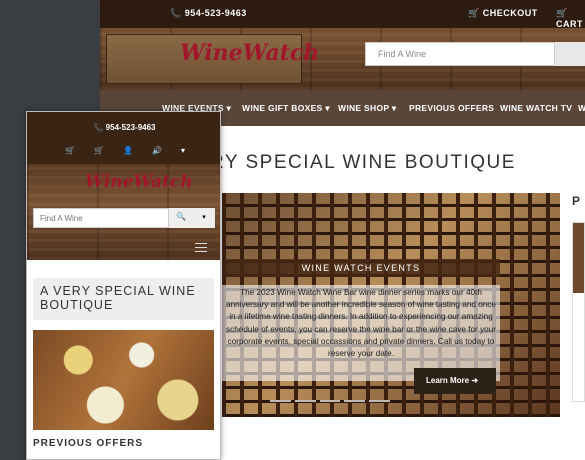  I want to click on mobile-icons-row: 🛒 🛒 👤 🔊 ▾, so click(125, 150).